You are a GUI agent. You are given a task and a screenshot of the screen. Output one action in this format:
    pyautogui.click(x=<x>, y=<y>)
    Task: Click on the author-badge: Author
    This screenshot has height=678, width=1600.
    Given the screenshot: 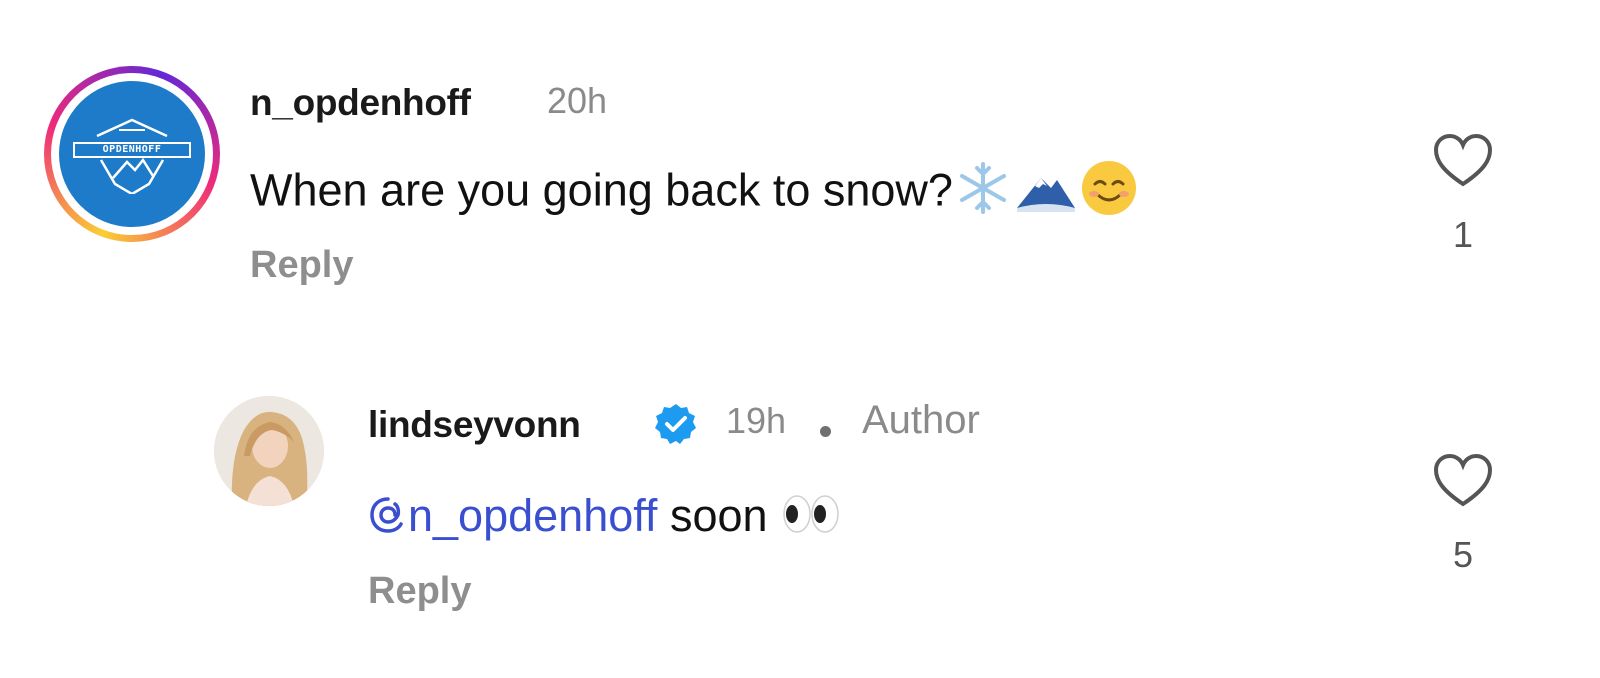 What is the action you would take?
    pyautogui.click(x=921, y=420)
    